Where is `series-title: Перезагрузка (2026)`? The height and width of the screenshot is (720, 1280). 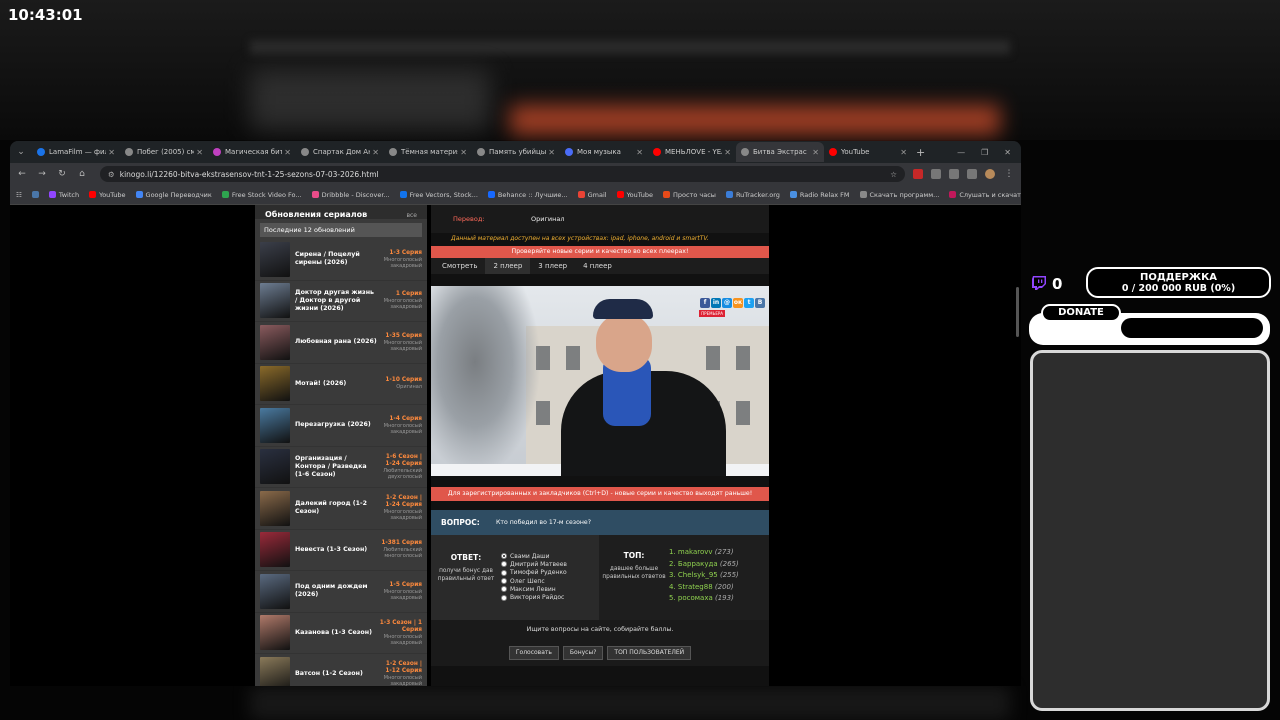 series-title: Перезагрузка (2026) is located at coordinates (334, 425).